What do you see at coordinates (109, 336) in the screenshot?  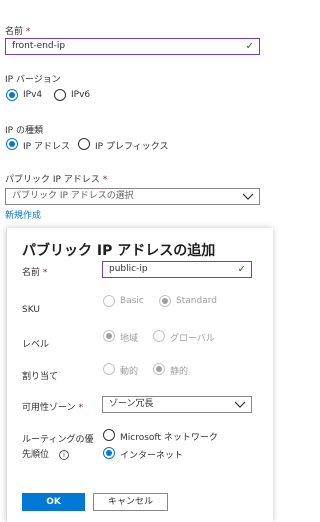 I see `radio-level-regional` at bounding box center [109, 336].